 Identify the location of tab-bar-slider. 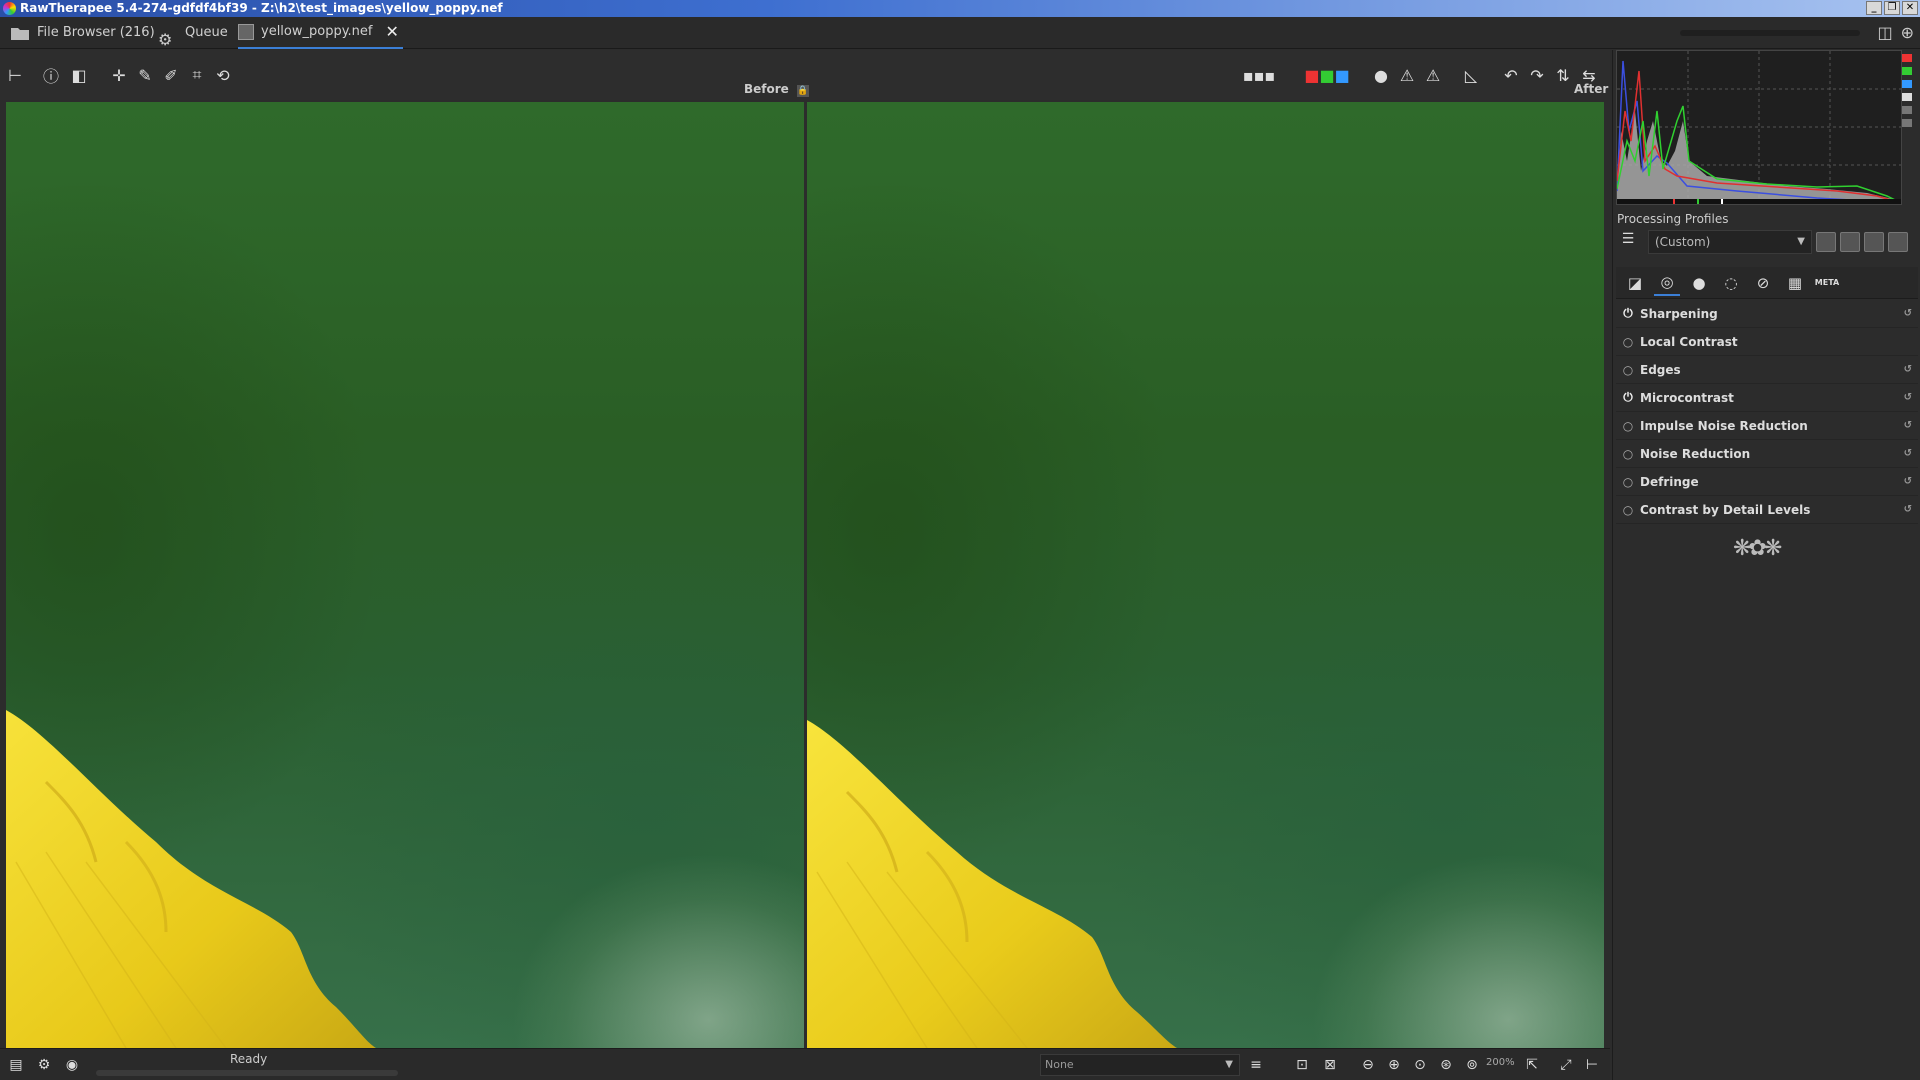
(1770, 33).